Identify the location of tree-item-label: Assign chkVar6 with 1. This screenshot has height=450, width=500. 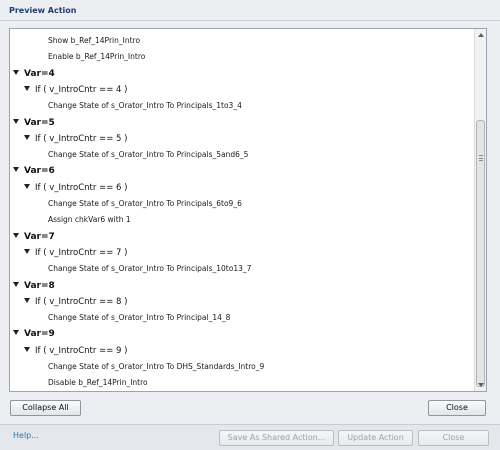
(89, 220).